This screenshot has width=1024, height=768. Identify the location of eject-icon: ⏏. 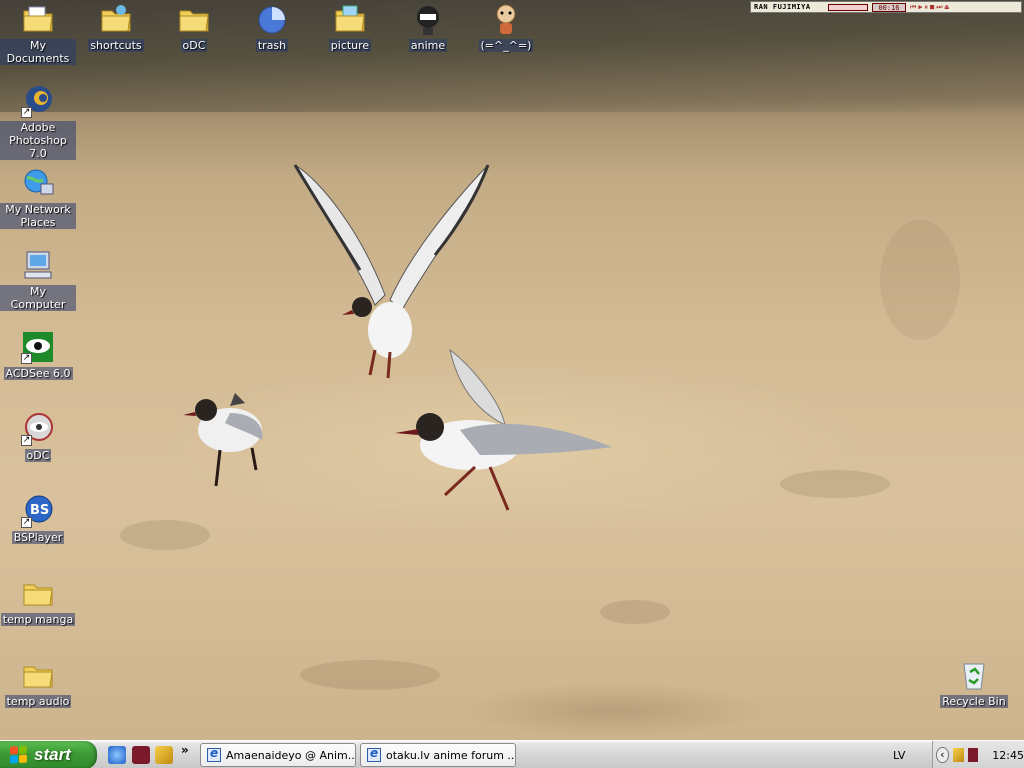
(947, 7).